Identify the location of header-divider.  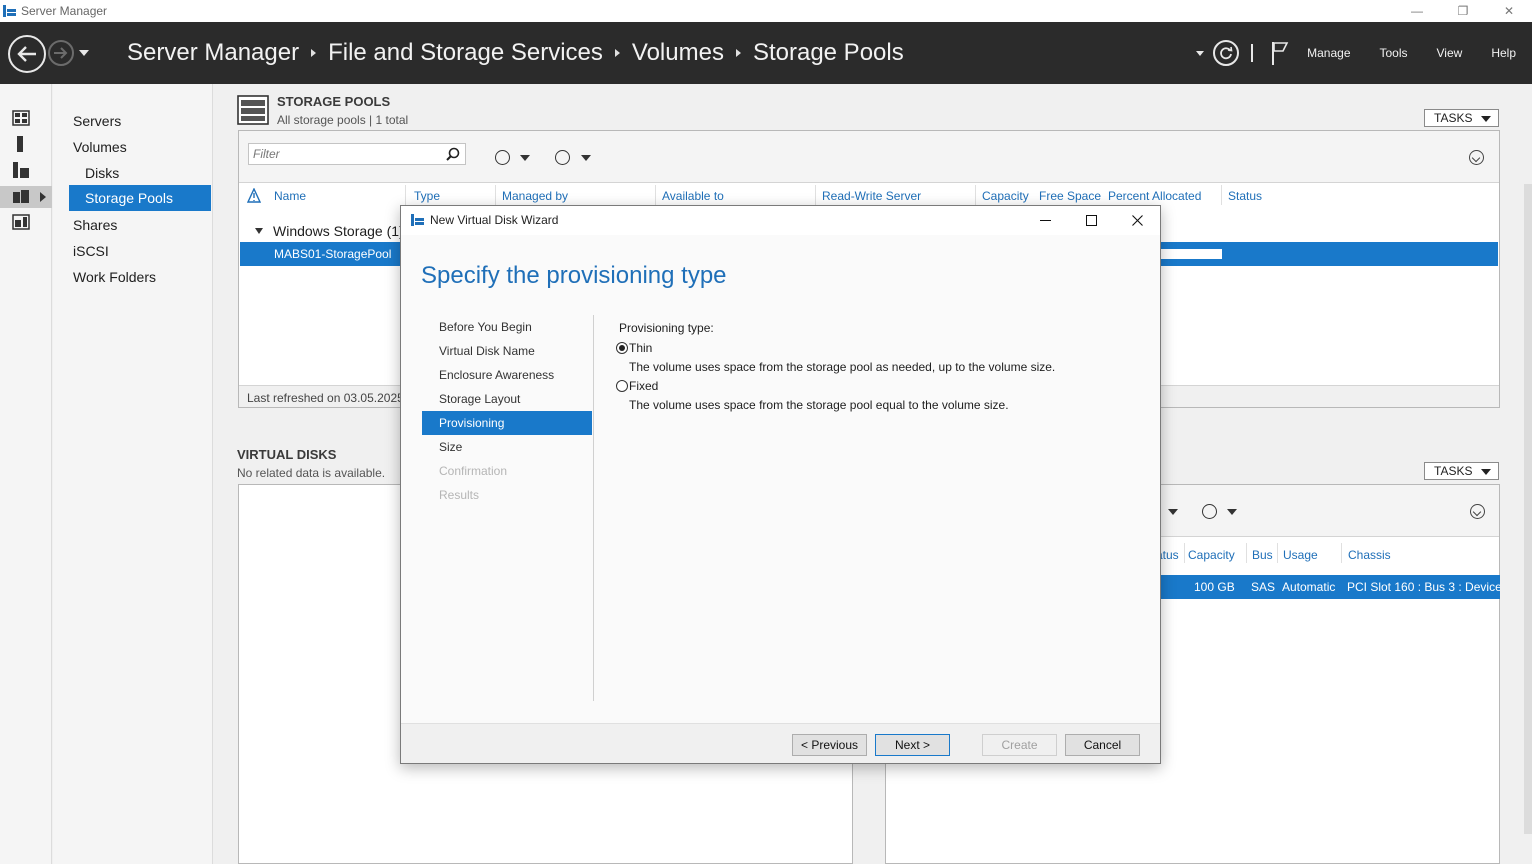
(1252, 53).